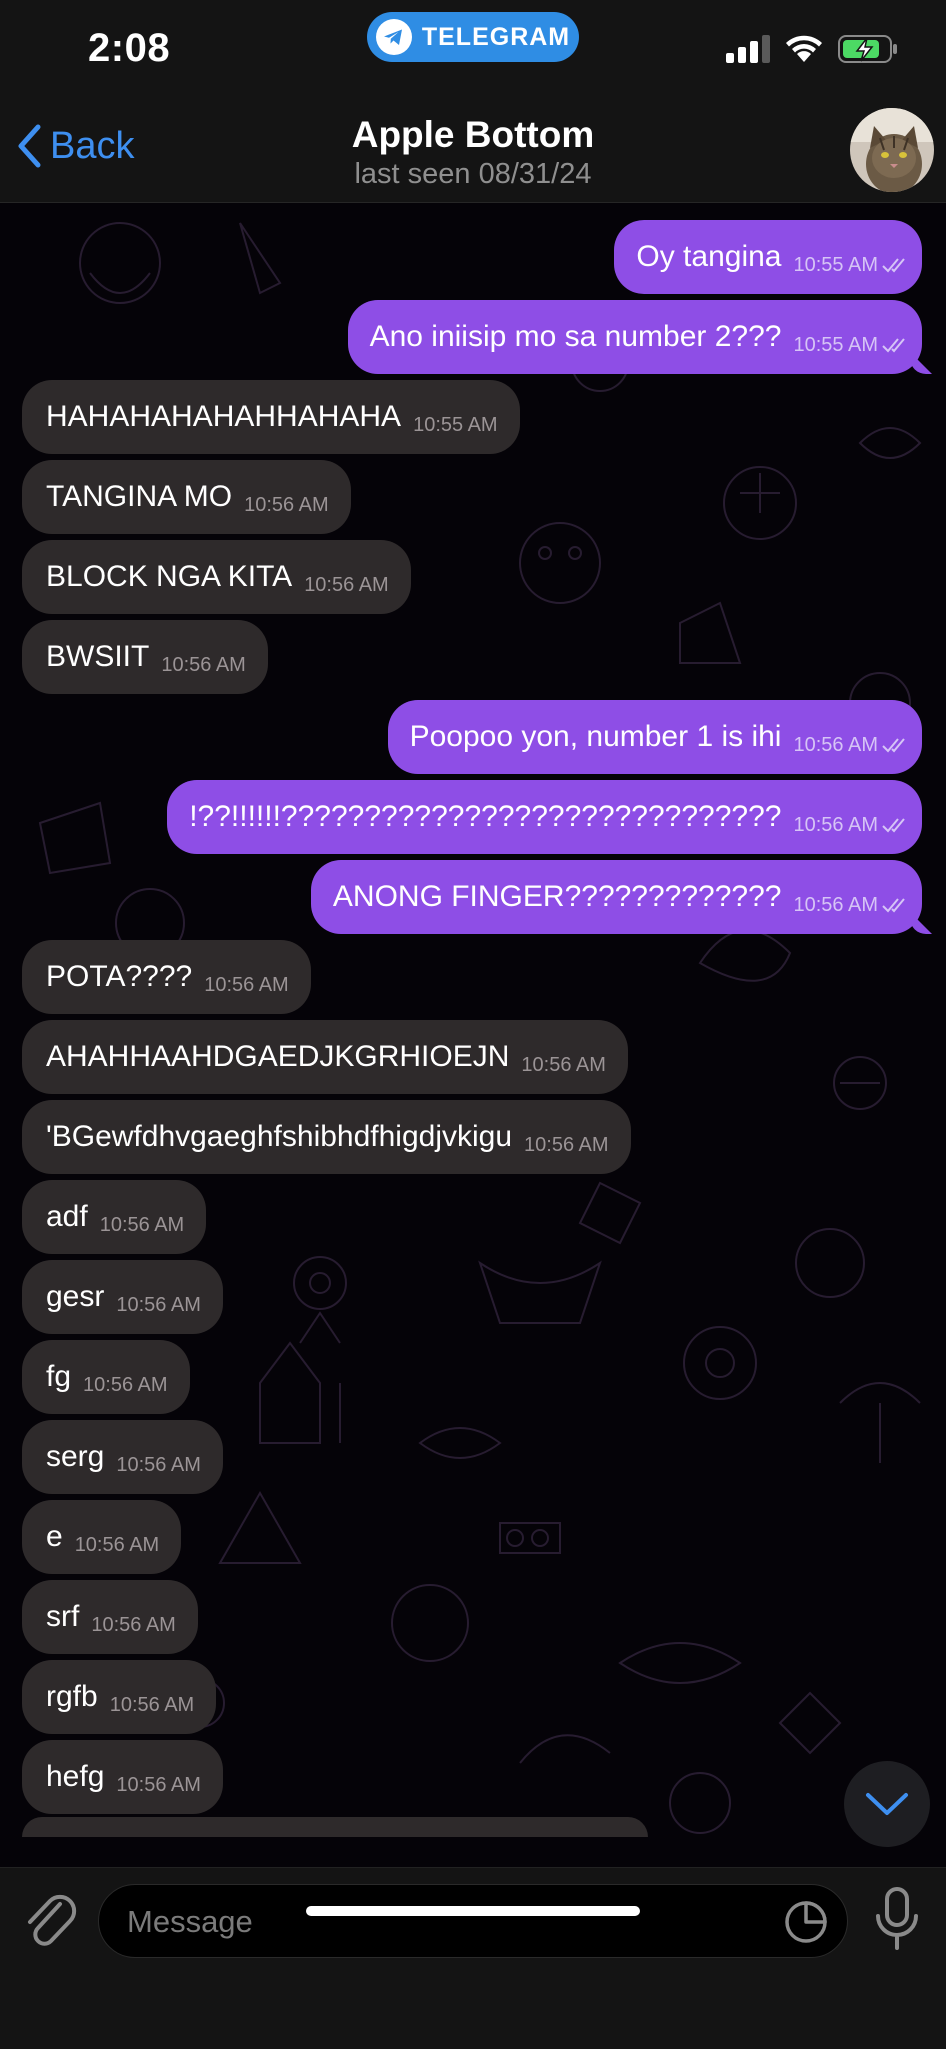  What do you see at coordinates (393, 37) in the screenshot?
I see `telegram-plane-icon` at bounding box center [393, 37].